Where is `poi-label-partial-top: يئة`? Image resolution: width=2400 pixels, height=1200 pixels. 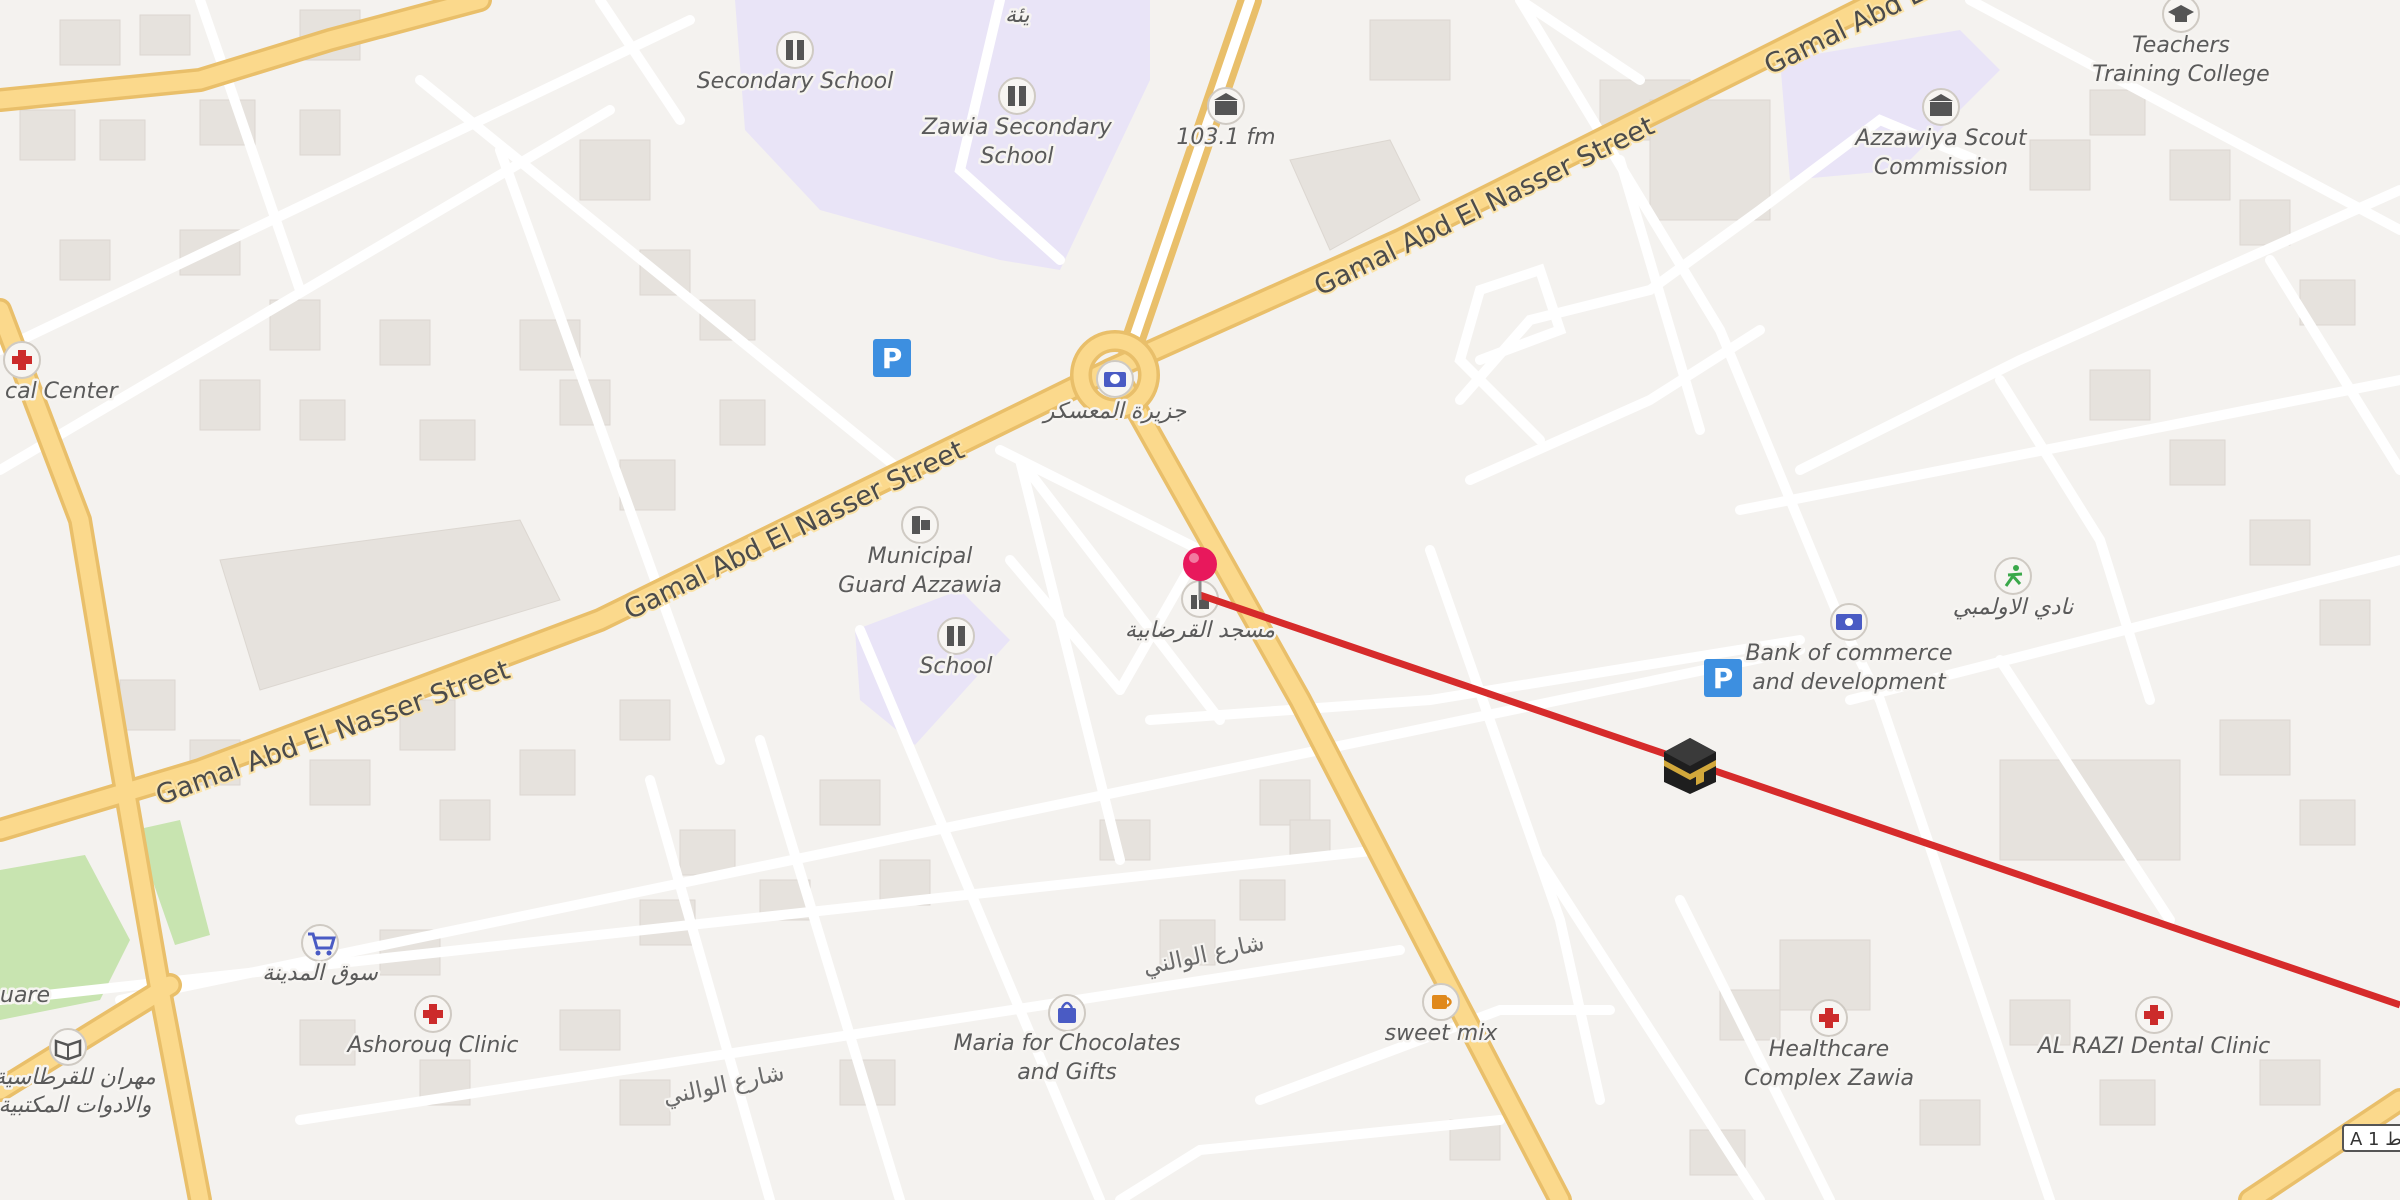
poi-label-partial-top: يئة is located at coordinates (1017, 15).